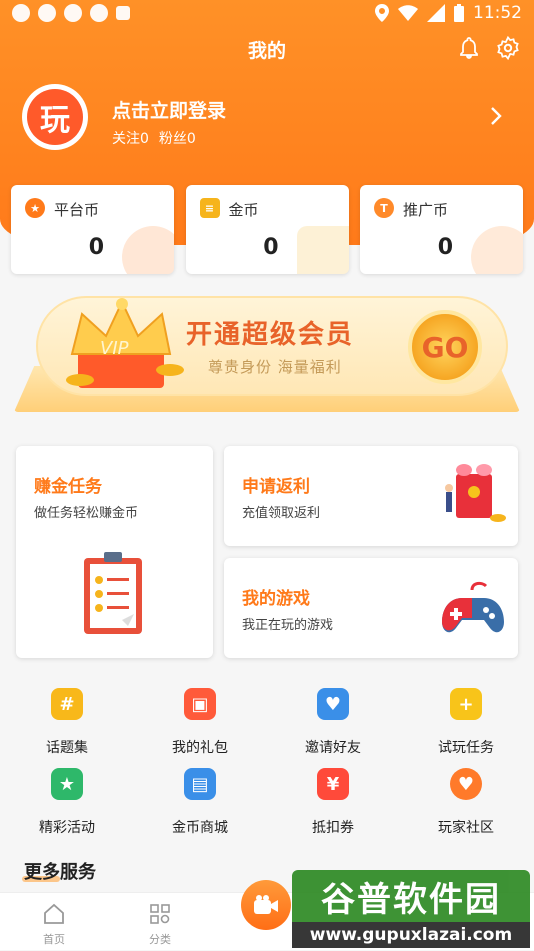  I want to click on video-camera-icon, so click(266, 904).